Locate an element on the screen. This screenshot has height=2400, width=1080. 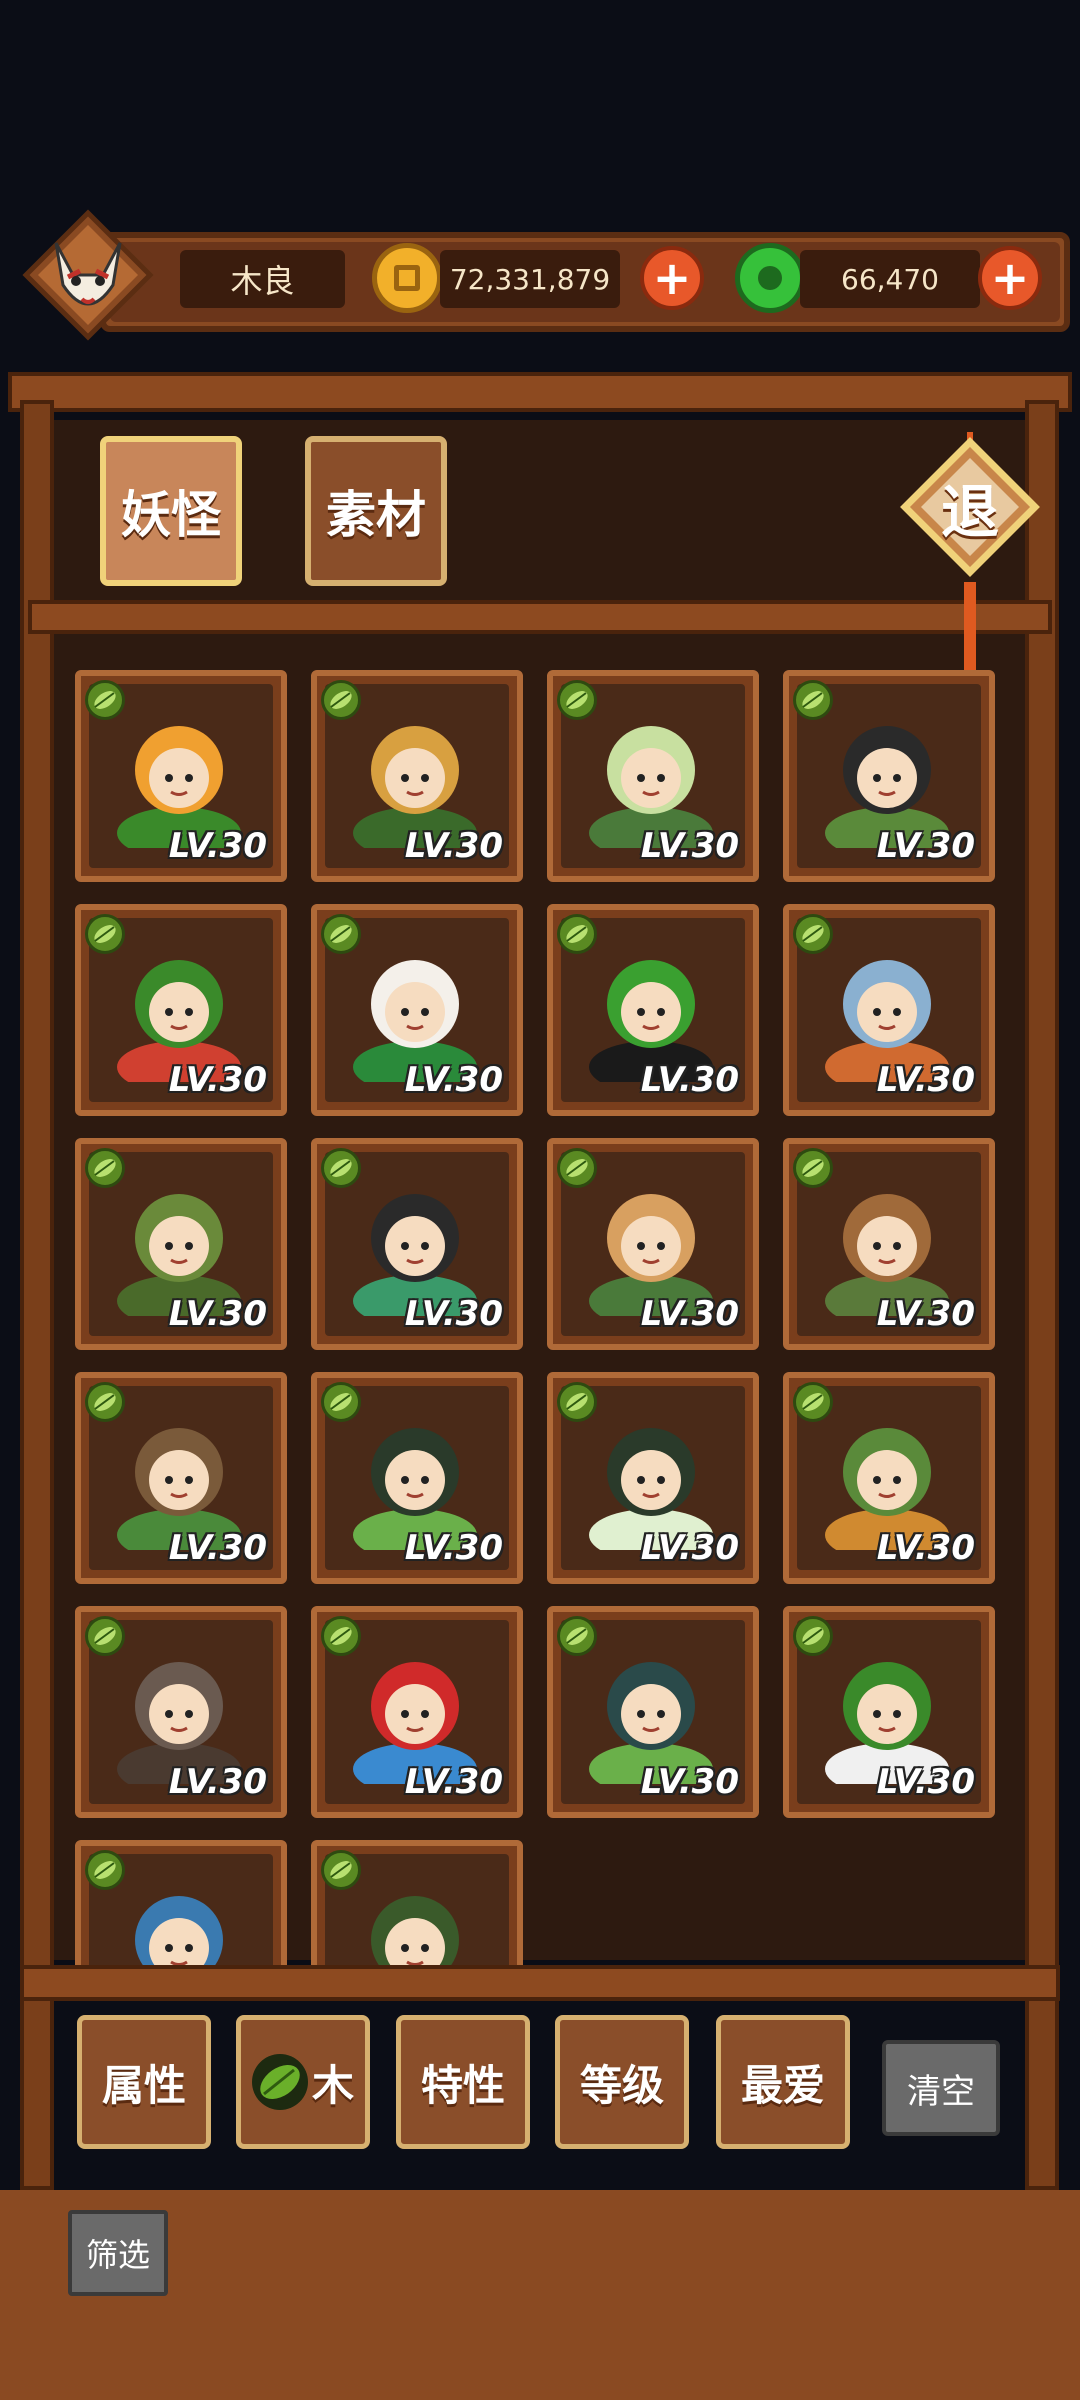
jade-coin-icon is located at coordinates (770, 278).